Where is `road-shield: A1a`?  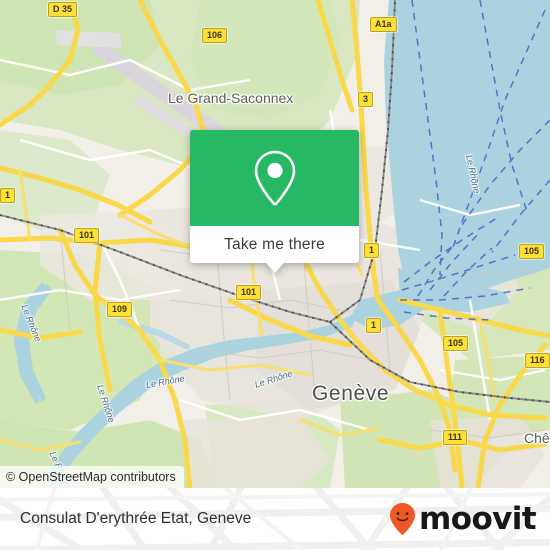
road-shield: A1a is located at coordinates (383, 24).